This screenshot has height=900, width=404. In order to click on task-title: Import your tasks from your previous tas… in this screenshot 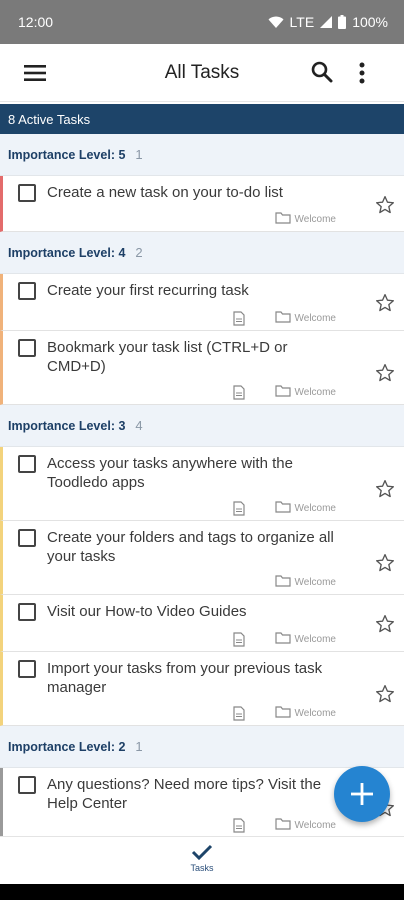, I will do `click(185, 678)`.